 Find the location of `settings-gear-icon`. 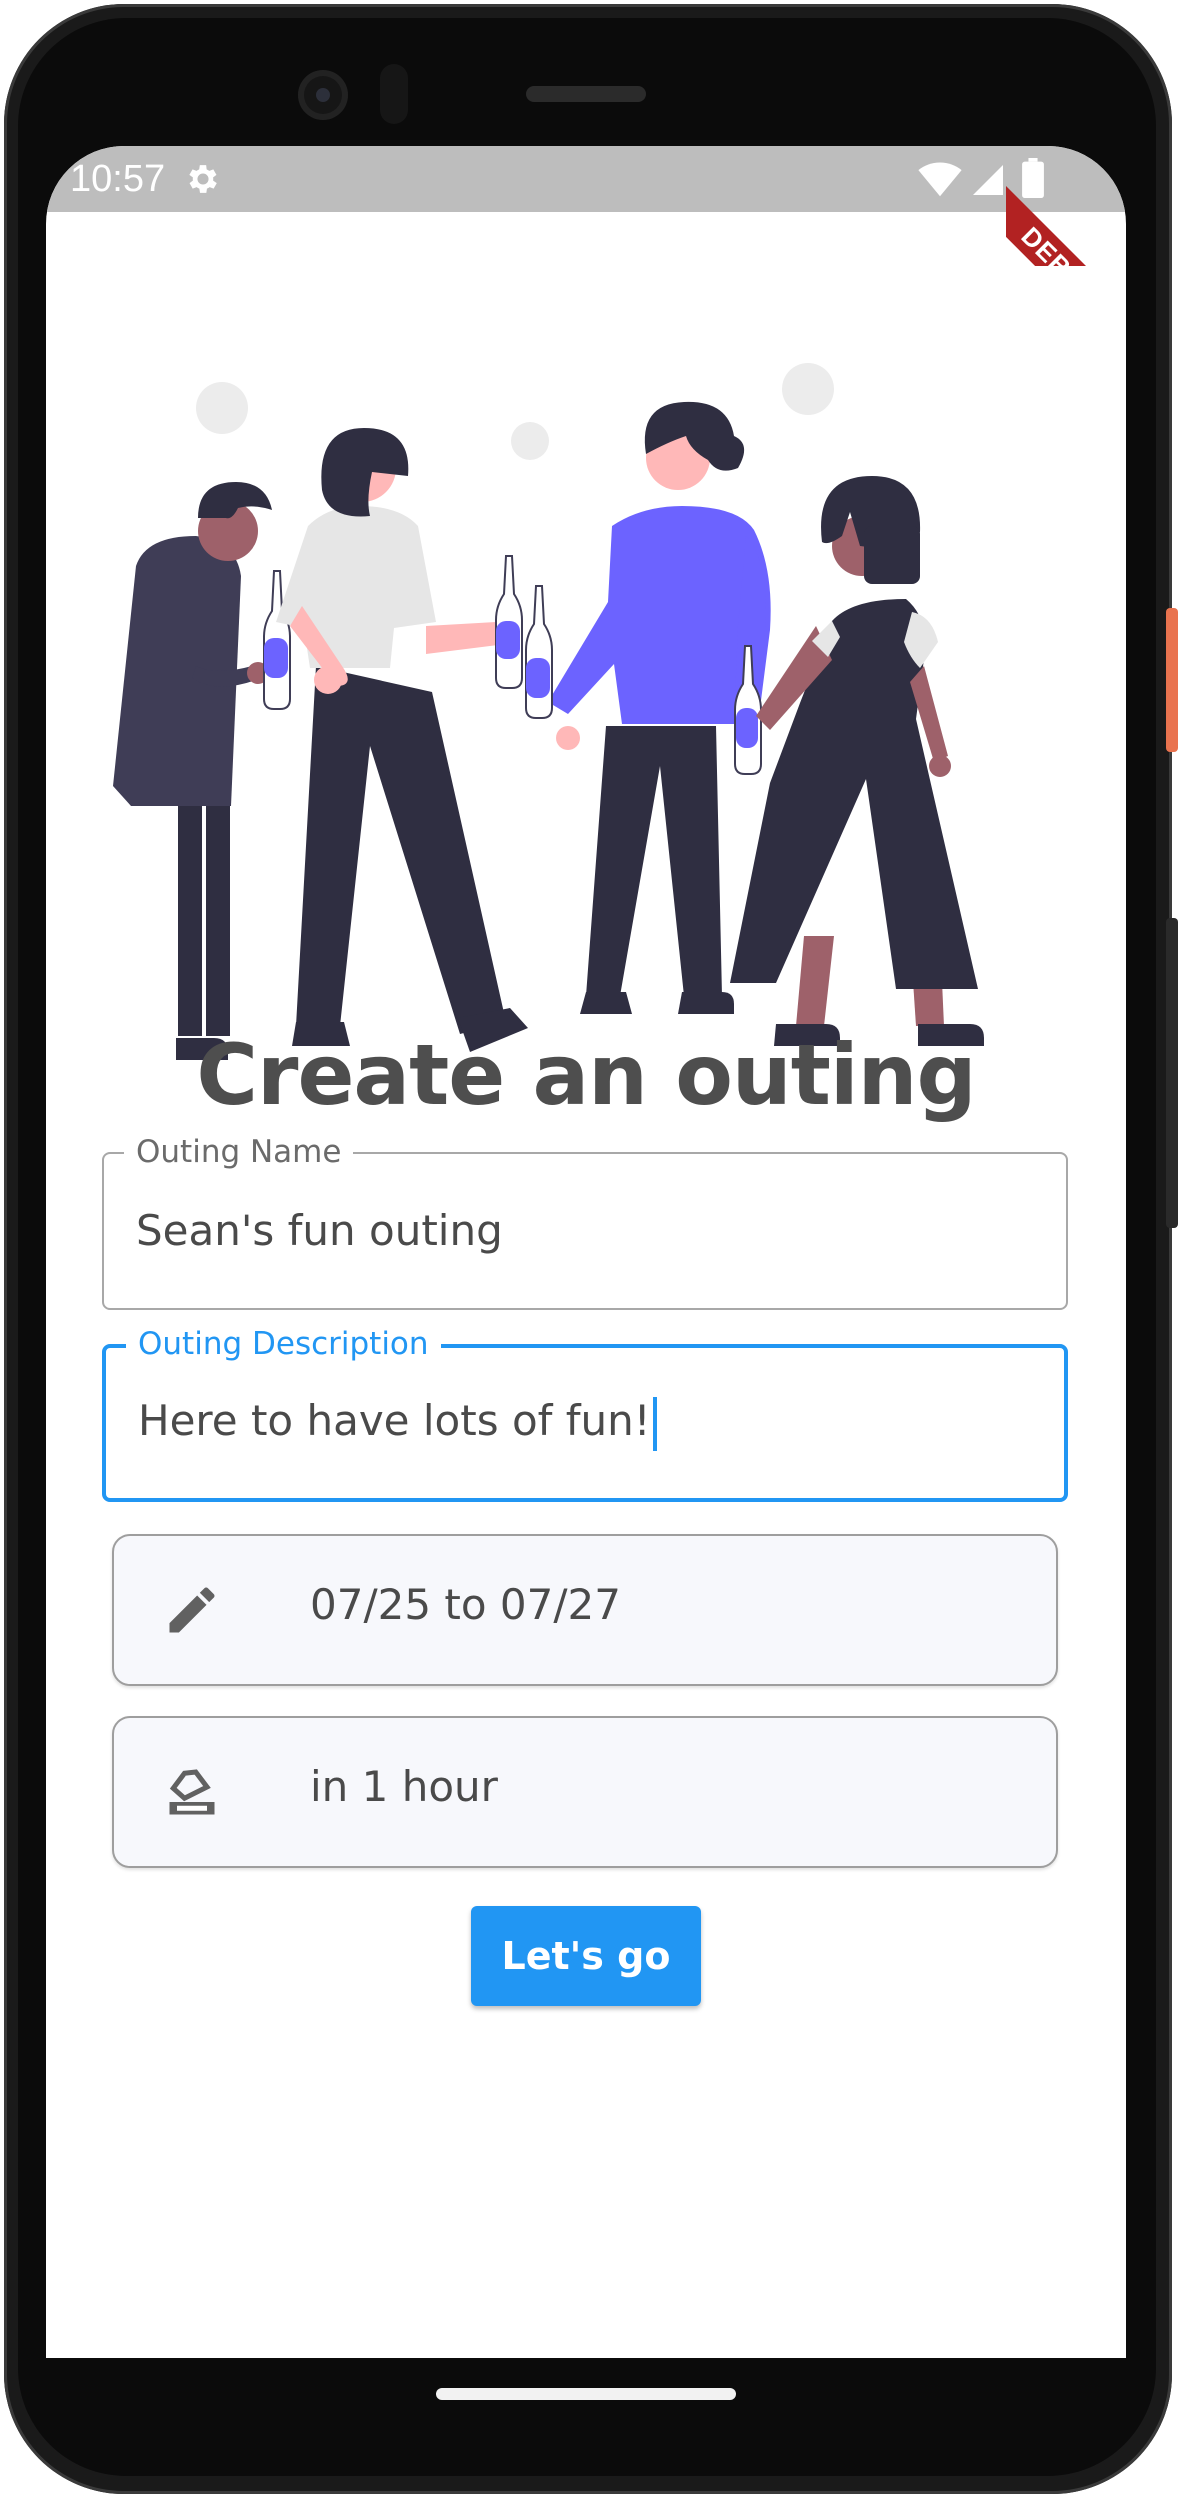

settings-gear-icon is located at coordinates (203, 179).